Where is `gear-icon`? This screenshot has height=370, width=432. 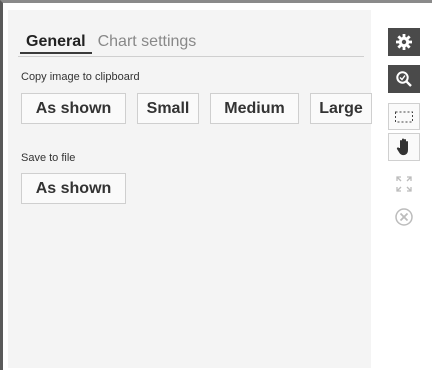
gear-icon is located at coordinates (404, 42).